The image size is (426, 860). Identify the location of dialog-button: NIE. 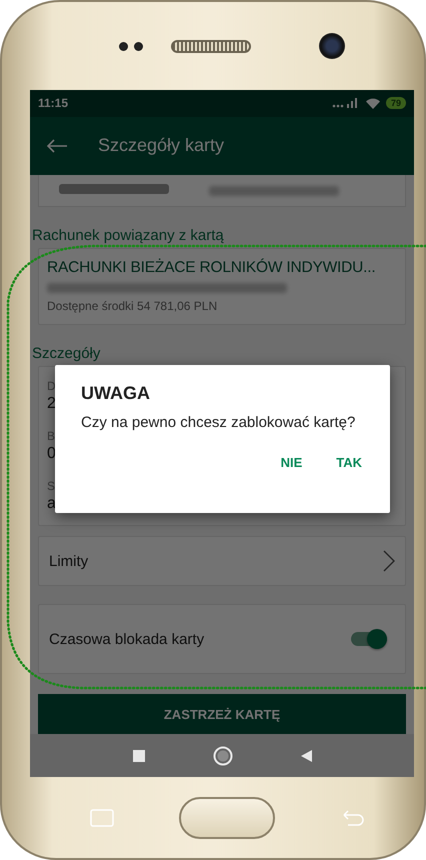
(291, 462).